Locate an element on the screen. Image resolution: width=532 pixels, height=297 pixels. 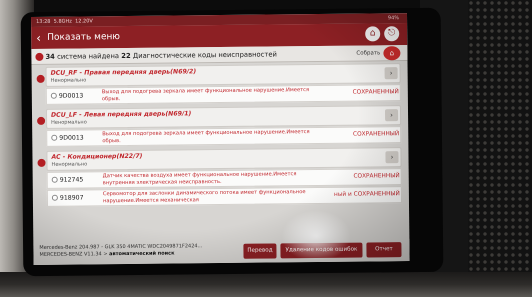
dtc-code: 918907 is located at coordinates (71, 198).